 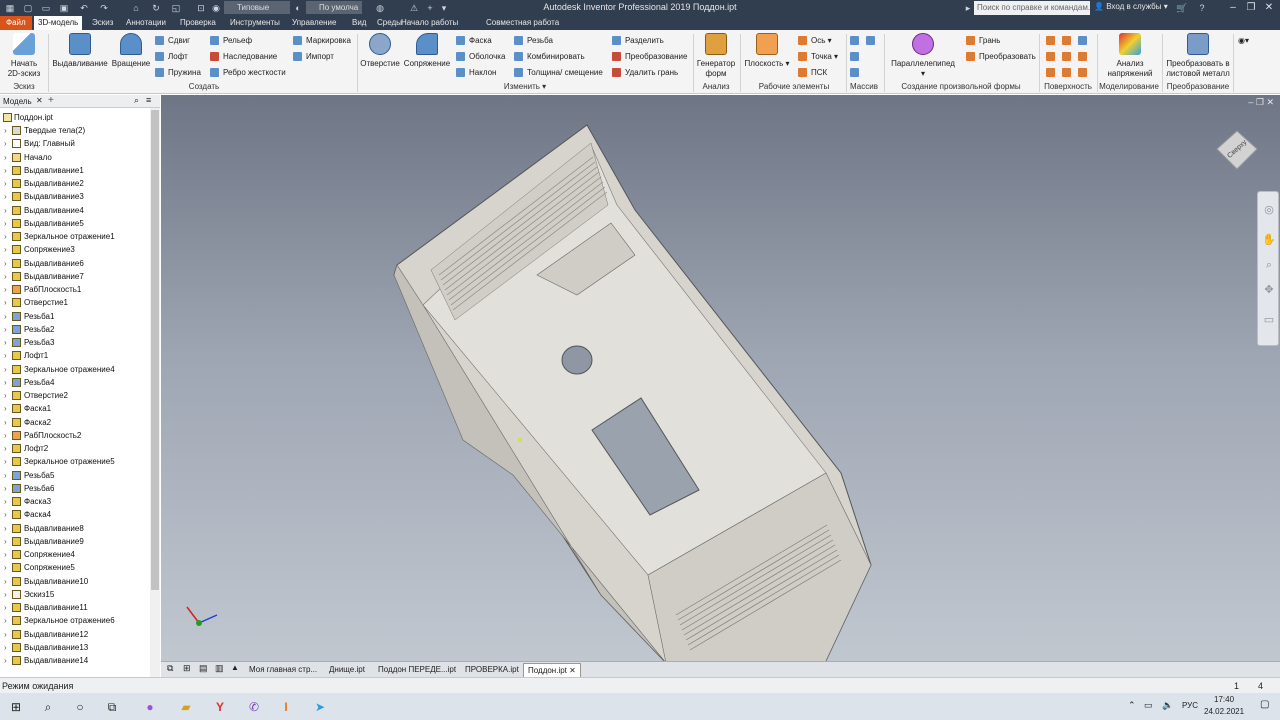 I want to click on cascade-icon: ▤, so click(x=203, y=668).